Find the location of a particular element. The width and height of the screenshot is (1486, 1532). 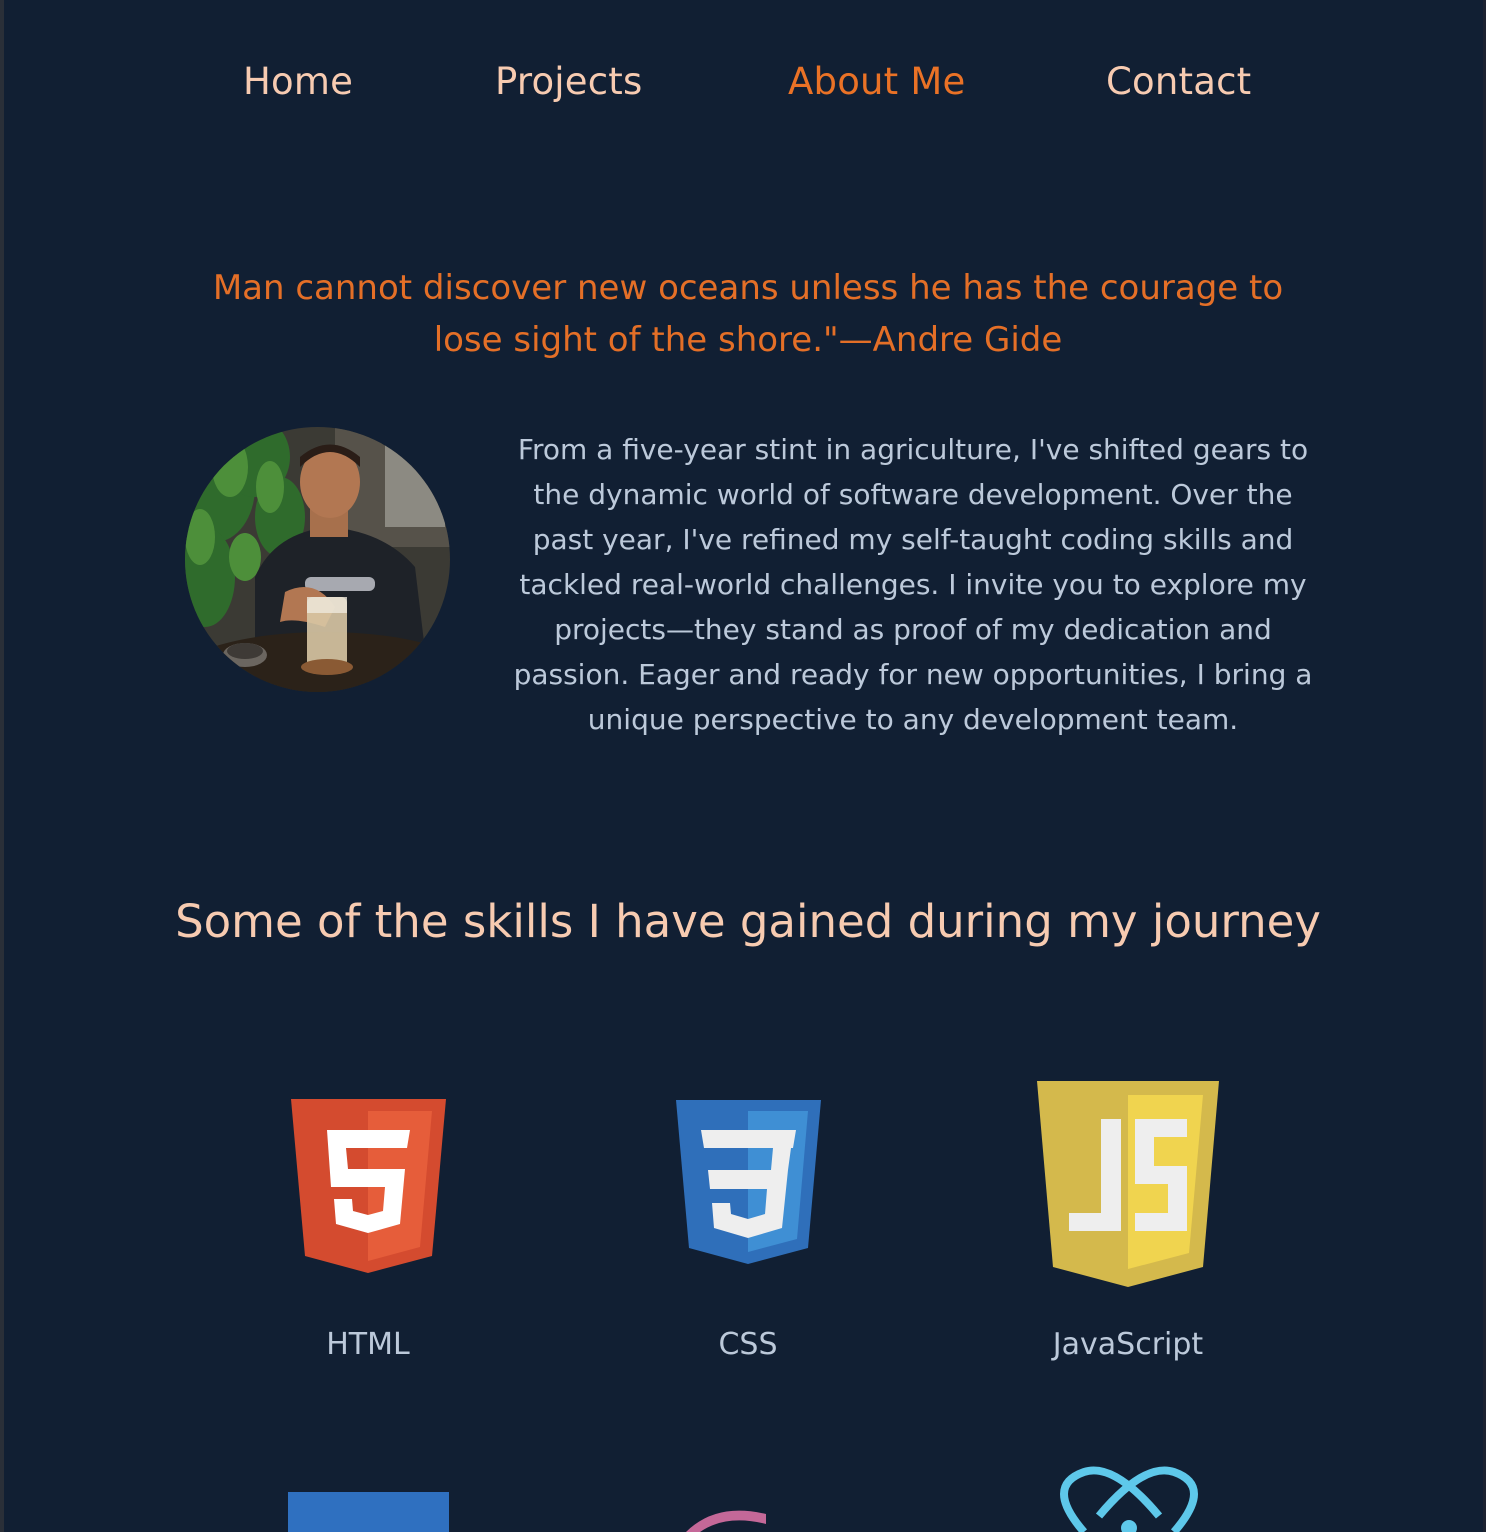

nav-projects-link: Projects is located at coordinates (568, 82).